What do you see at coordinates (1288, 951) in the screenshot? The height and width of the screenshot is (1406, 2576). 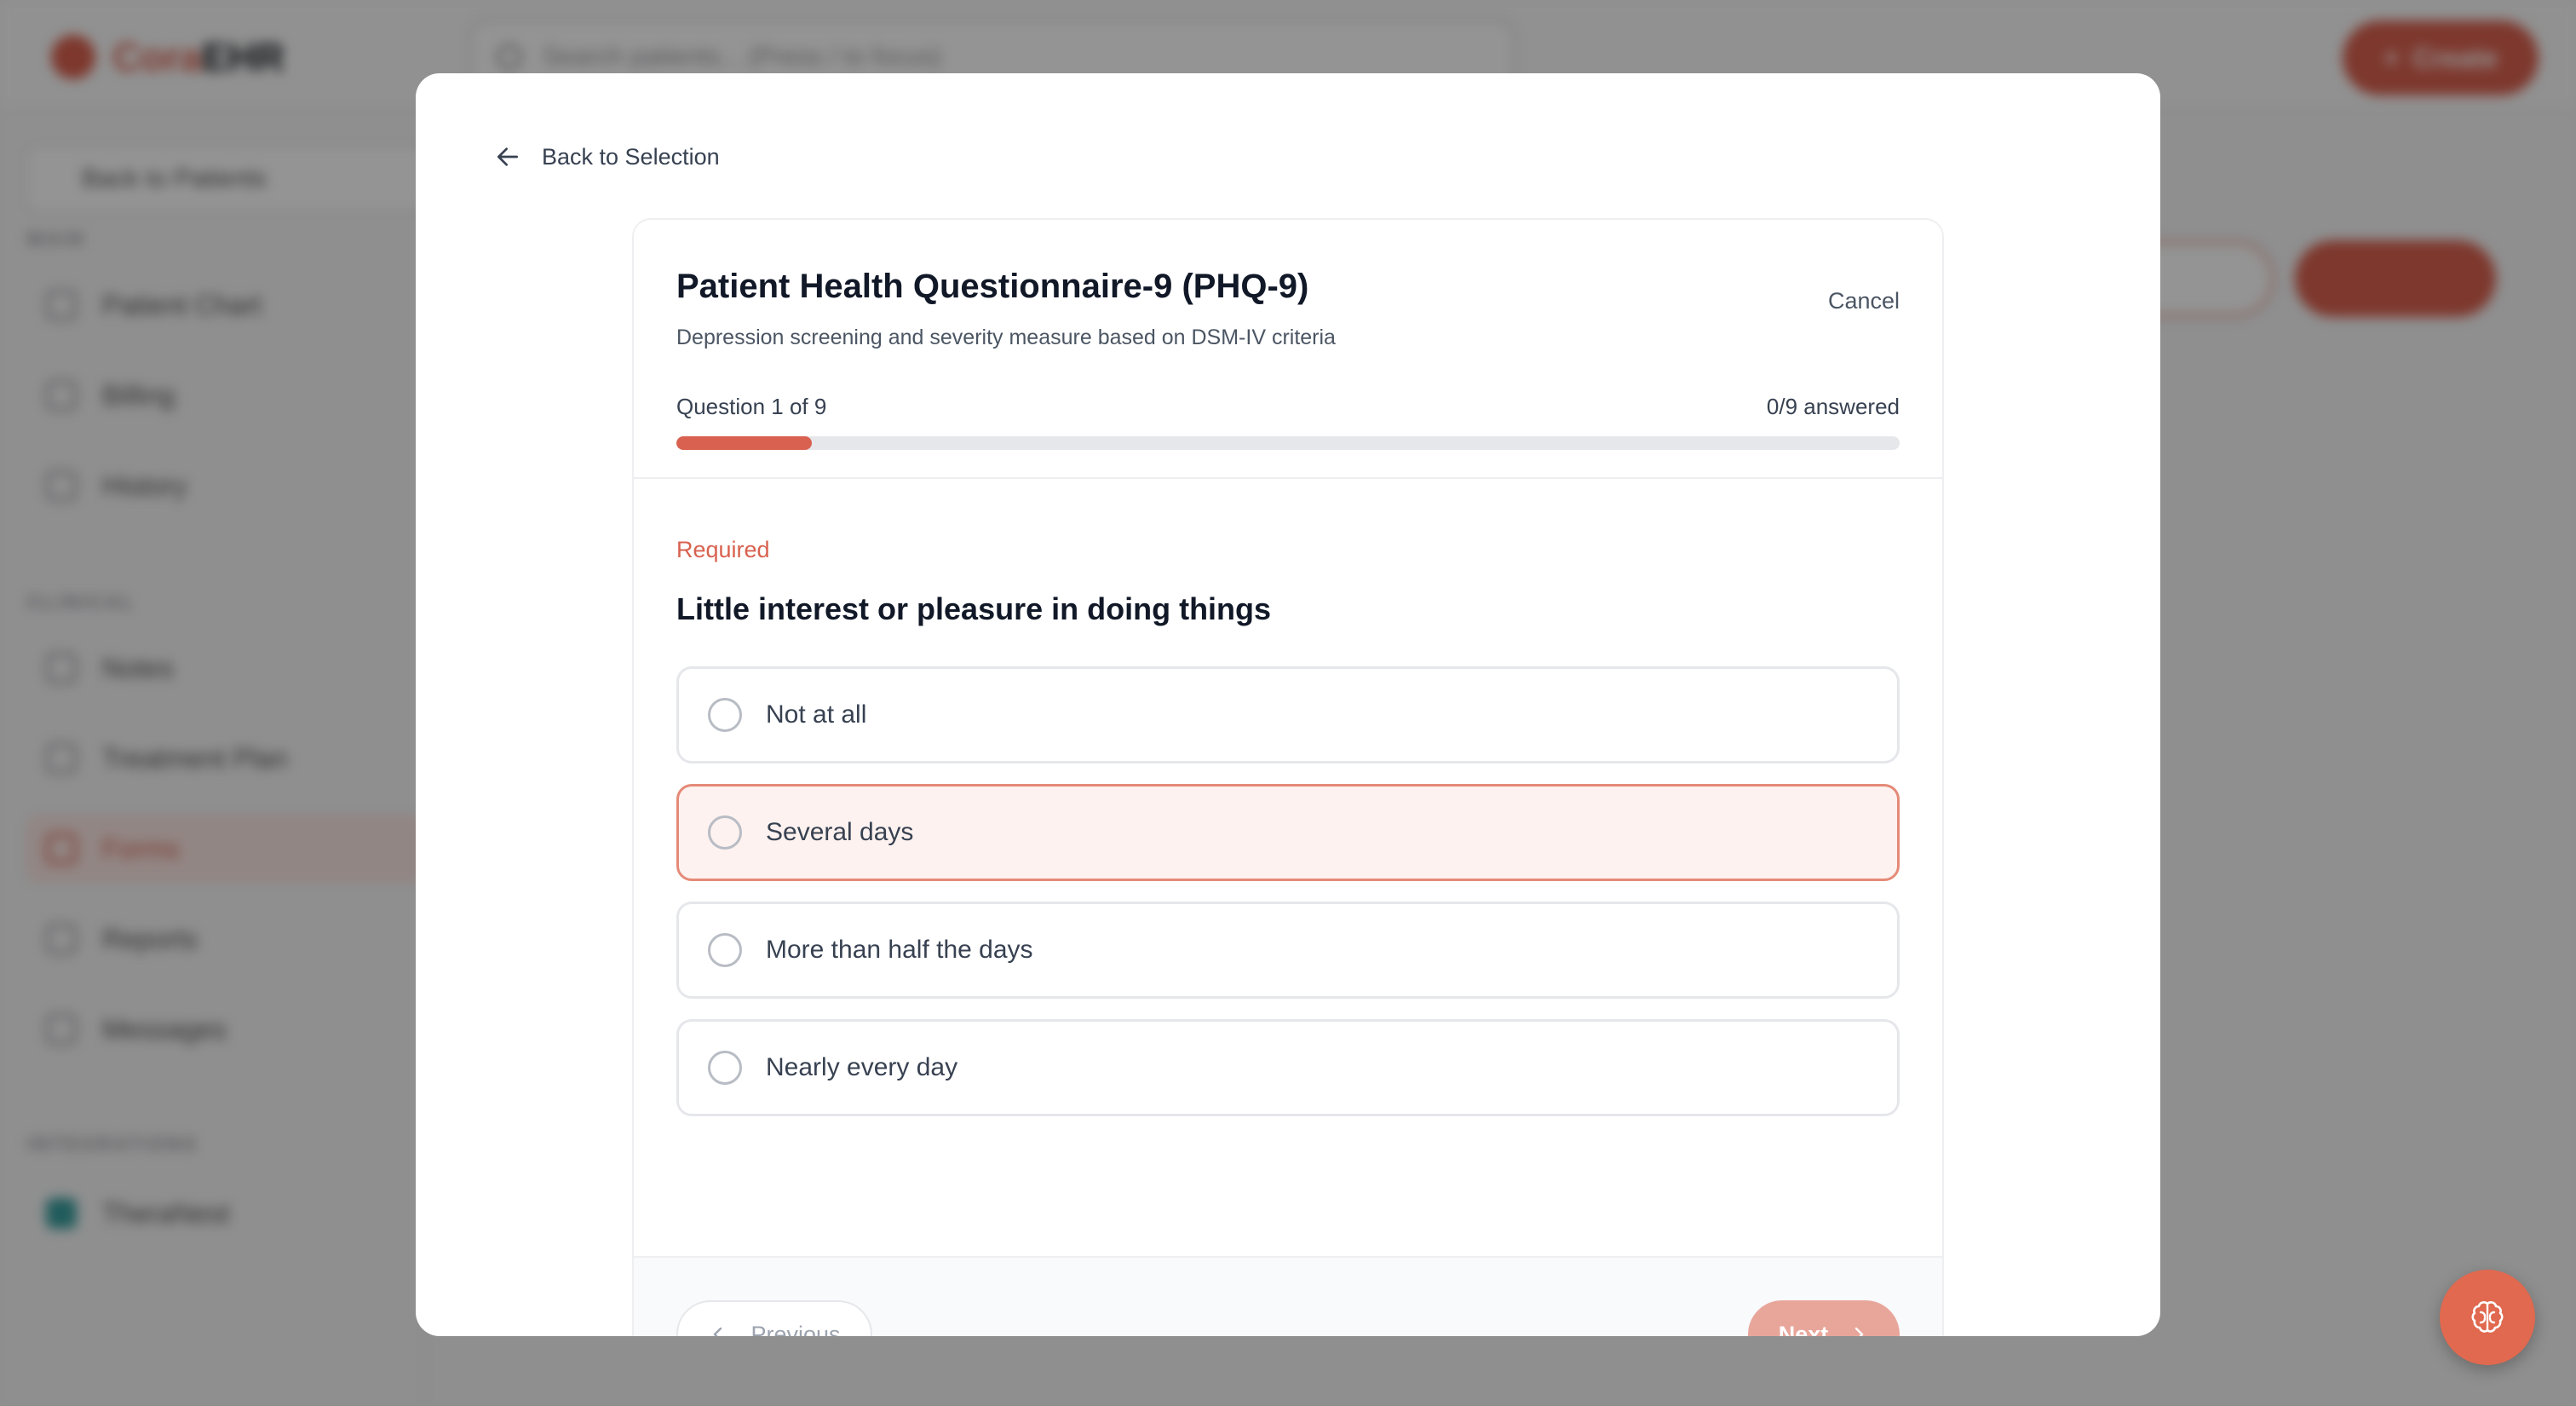 I see `option-more-than-half: More than half the days` at bounding box center [1288, 951].